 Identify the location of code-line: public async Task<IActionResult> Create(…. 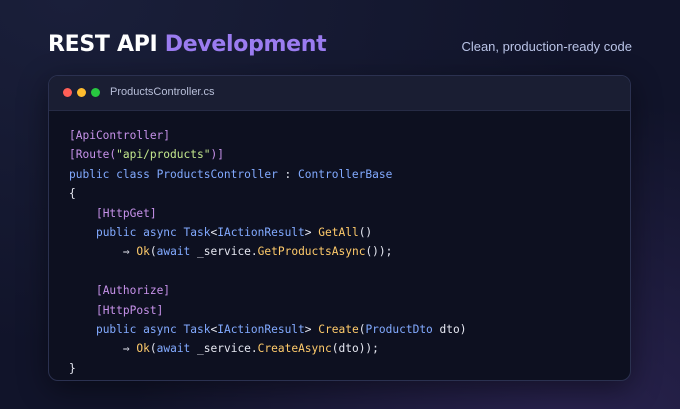
(268, 329).